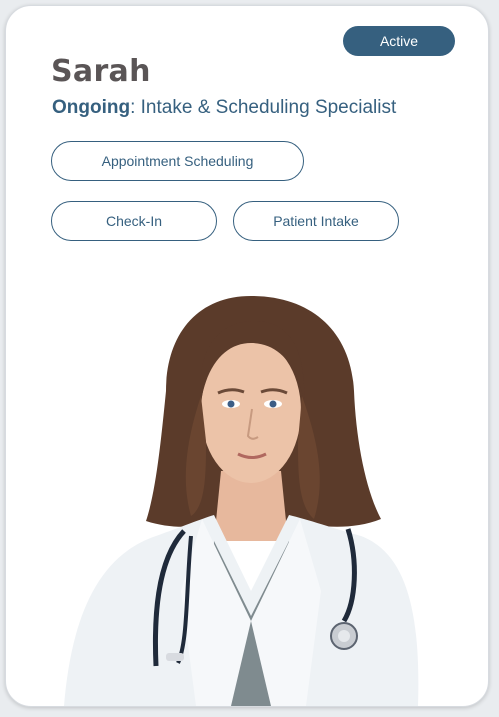 The image size is (499, 717). Describe the element at coordinates (134, 221) in the screenshot. I see `skill-chip-check-in: Check-In` at that location.